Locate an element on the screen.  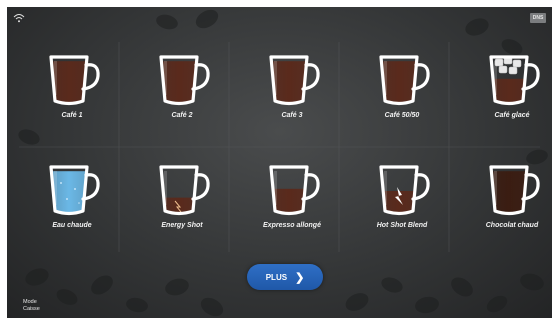
drink-tile: Energy Shot is located at coordinates (182, 201).